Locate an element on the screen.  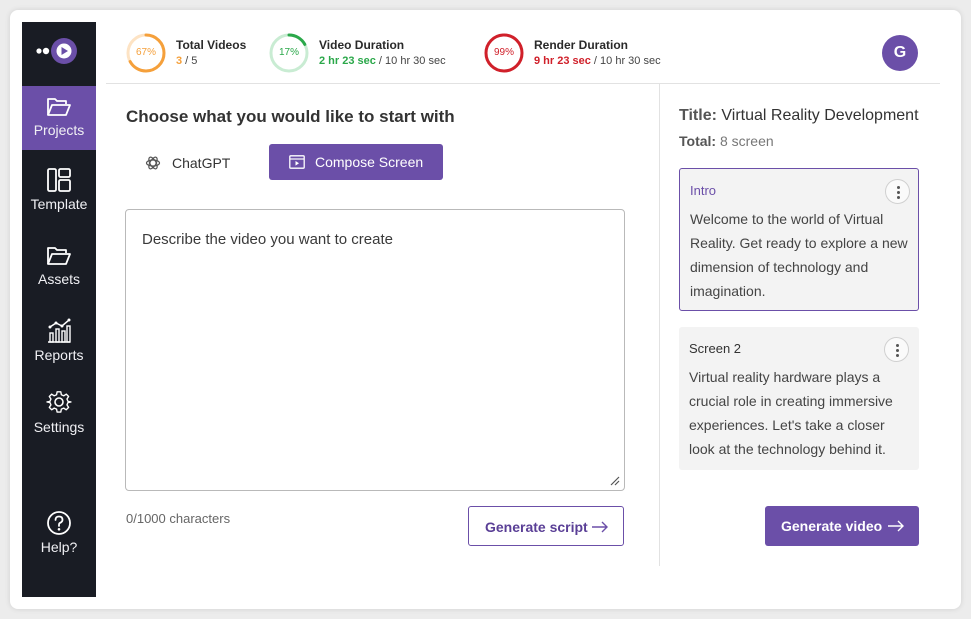
chatgpt-mode-button: ChatGPT is located at coordinates (185, 163).